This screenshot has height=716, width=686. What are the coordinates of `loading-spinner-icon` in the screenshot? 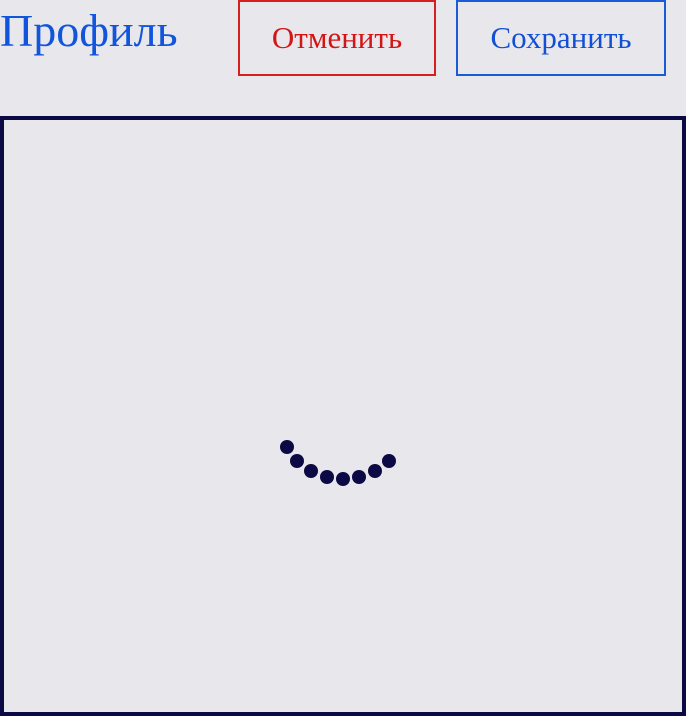 It's located at (338, 463).